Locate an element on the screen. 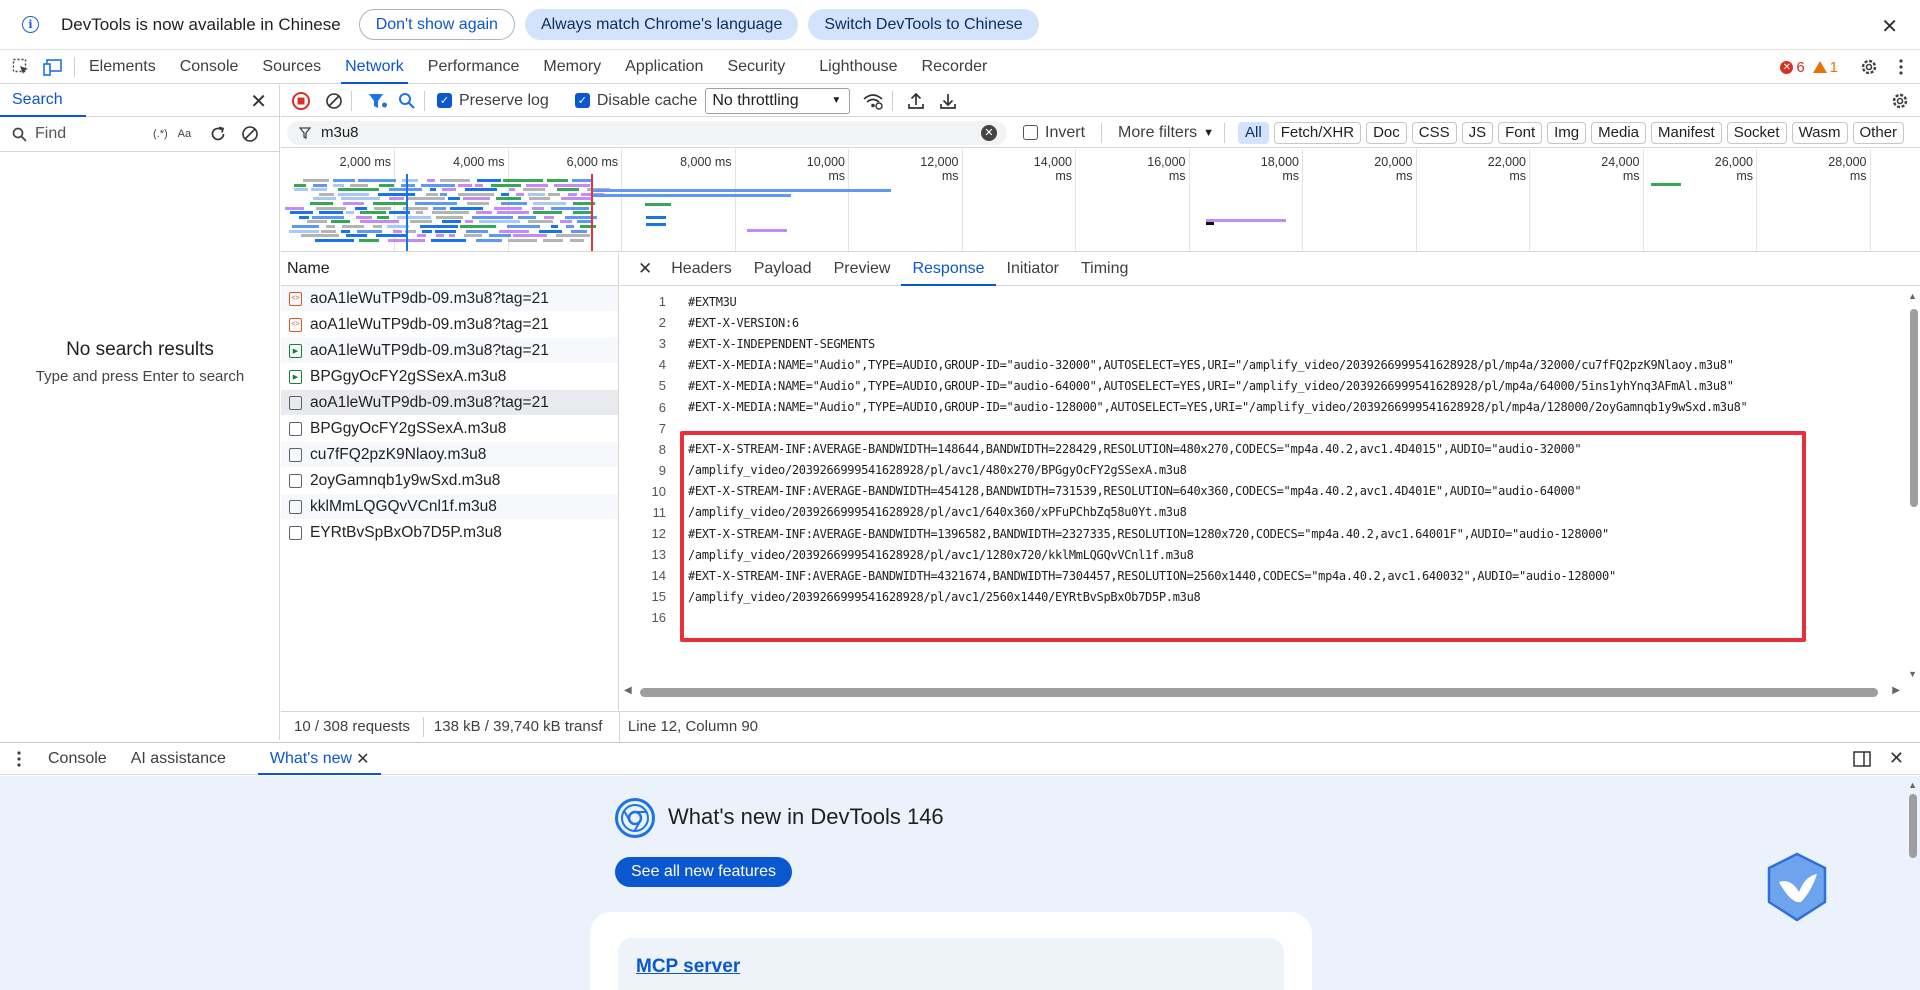  filter-all: All is located at coordinates (1253, 132).